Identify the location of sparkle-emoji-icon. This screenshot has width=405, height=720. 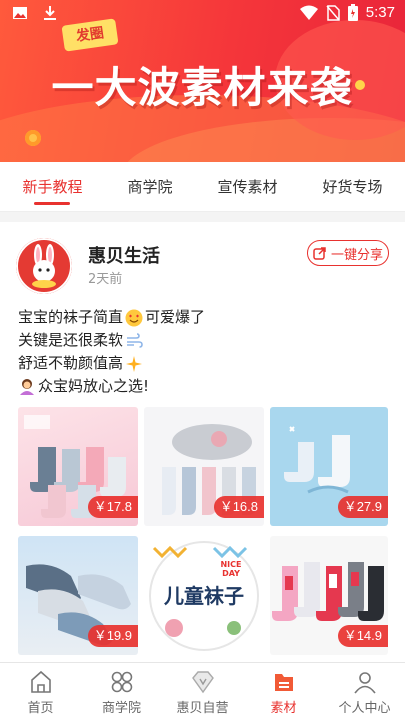
(134, 363).